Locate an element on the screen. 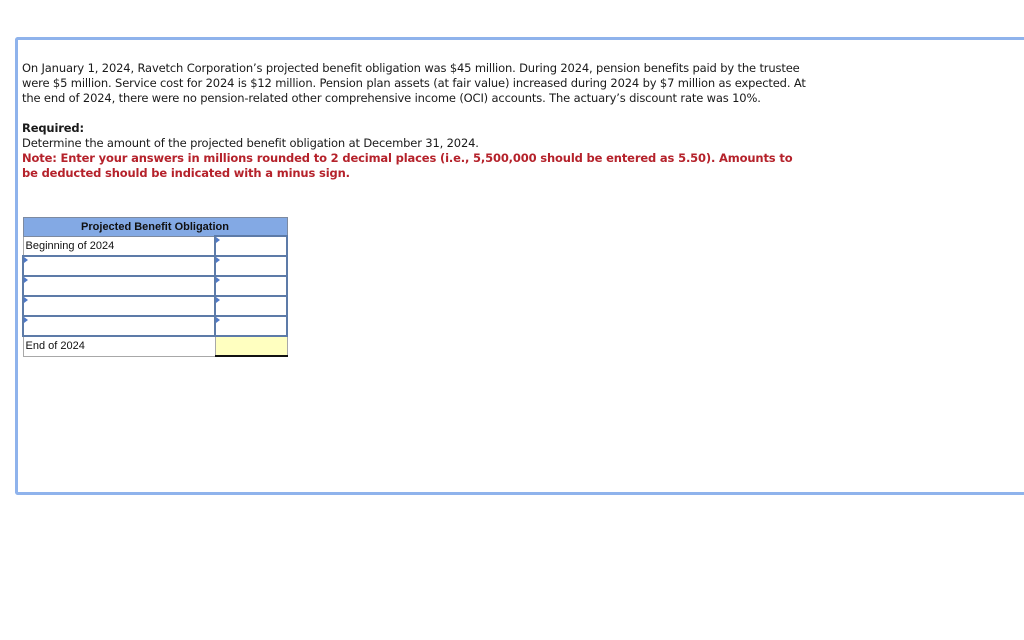 Image resolution: width=1024 pixels, height=640 pixels. row-5-label-input is located at coordinates (119, 326).